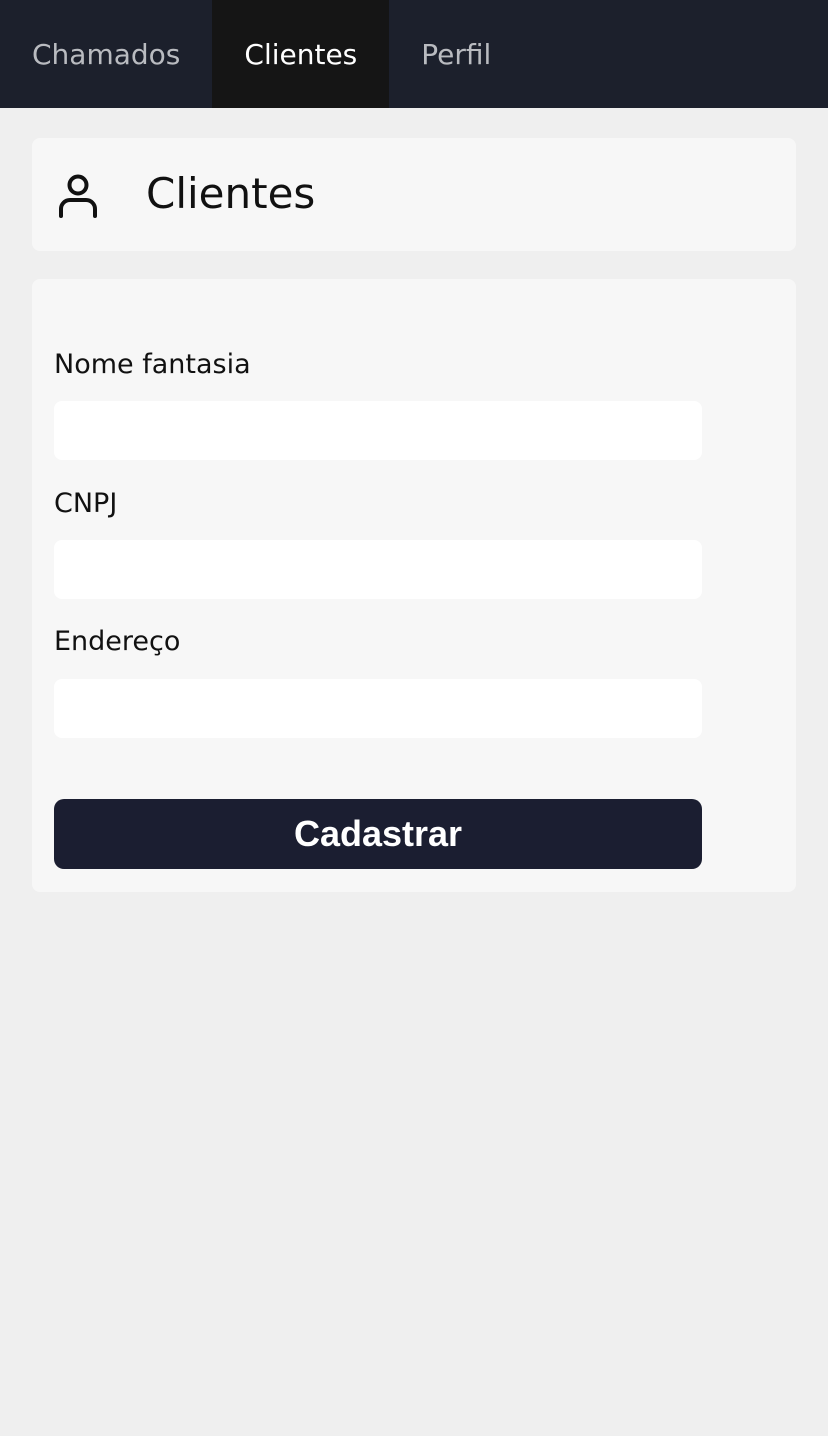  What do you see at coordinates (117, 641) in the screenshot?
I see `endereco-label: Endereço` at bounding box center [117, 641].